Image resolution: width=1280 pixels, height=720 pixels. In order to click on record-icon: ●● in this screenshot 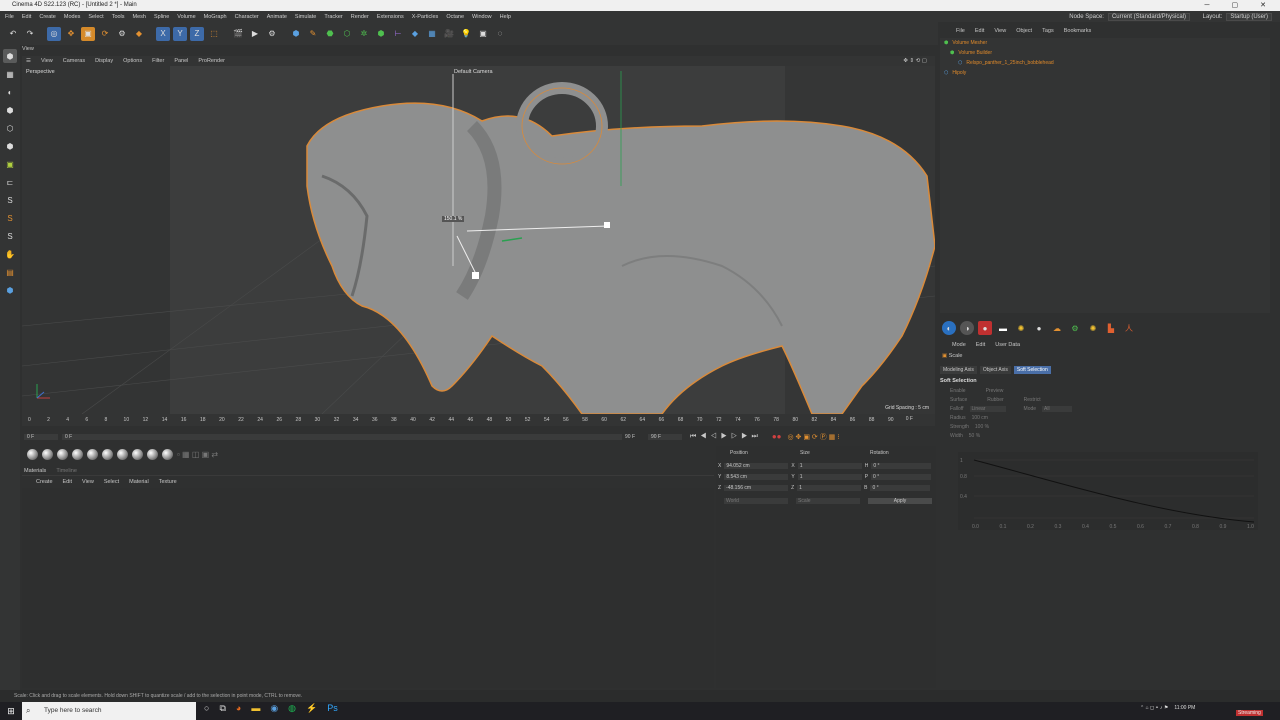, I will do `click(777, 436)`.